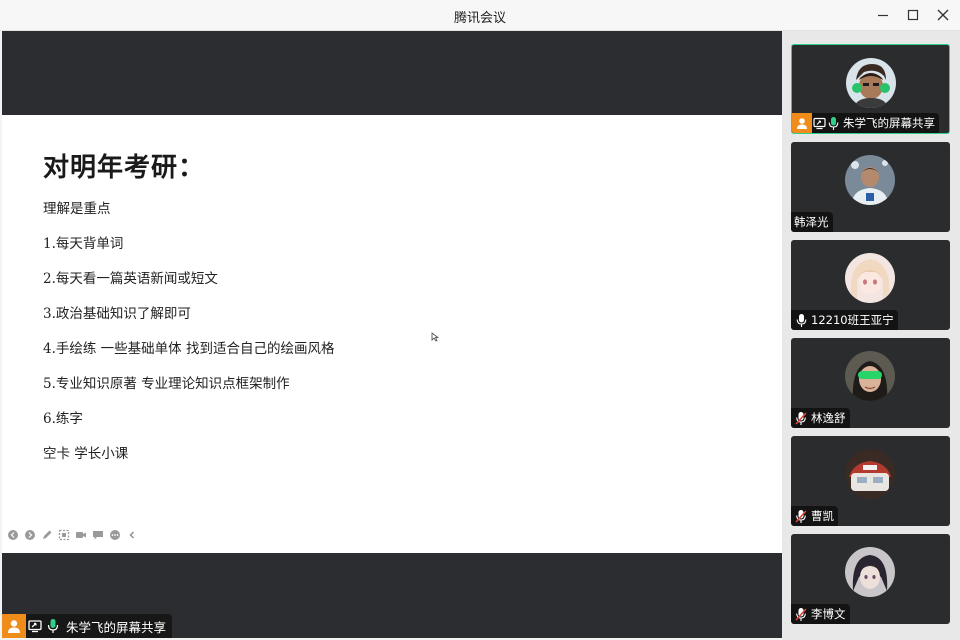 The height and width of the screenshot is (640, 960). Describe the element at coordinates (828, 614) in the screenshot. I see `participant-name: 李博文` at that location.